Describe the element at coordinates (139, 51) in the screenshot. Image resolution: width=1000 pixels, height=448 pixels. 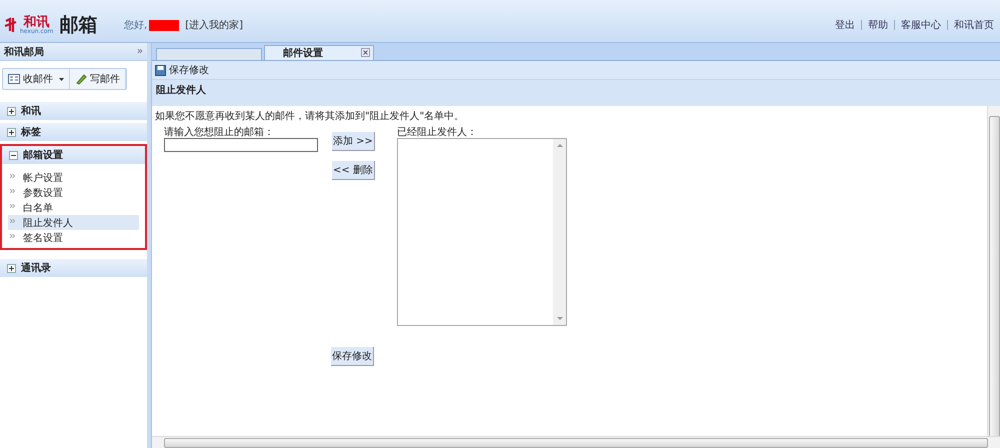
I see `collapse-button: »` at that location.